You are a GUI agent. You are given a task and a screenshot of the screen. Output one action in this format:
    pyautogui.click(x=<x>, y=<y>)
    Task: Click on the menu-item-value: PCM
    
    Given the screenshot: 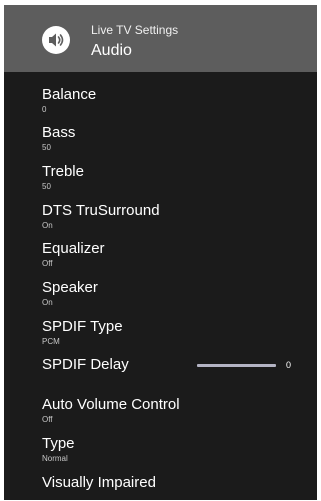 What is the action you would take?
    pyautogui.click(x=51, y=341)
    